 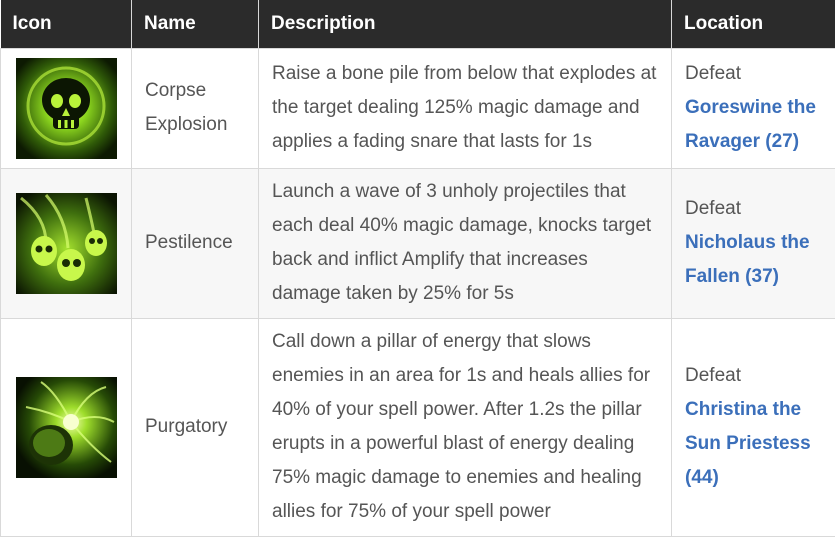 I want to click on energy-pillar-icon, so click(x=66, y=427).